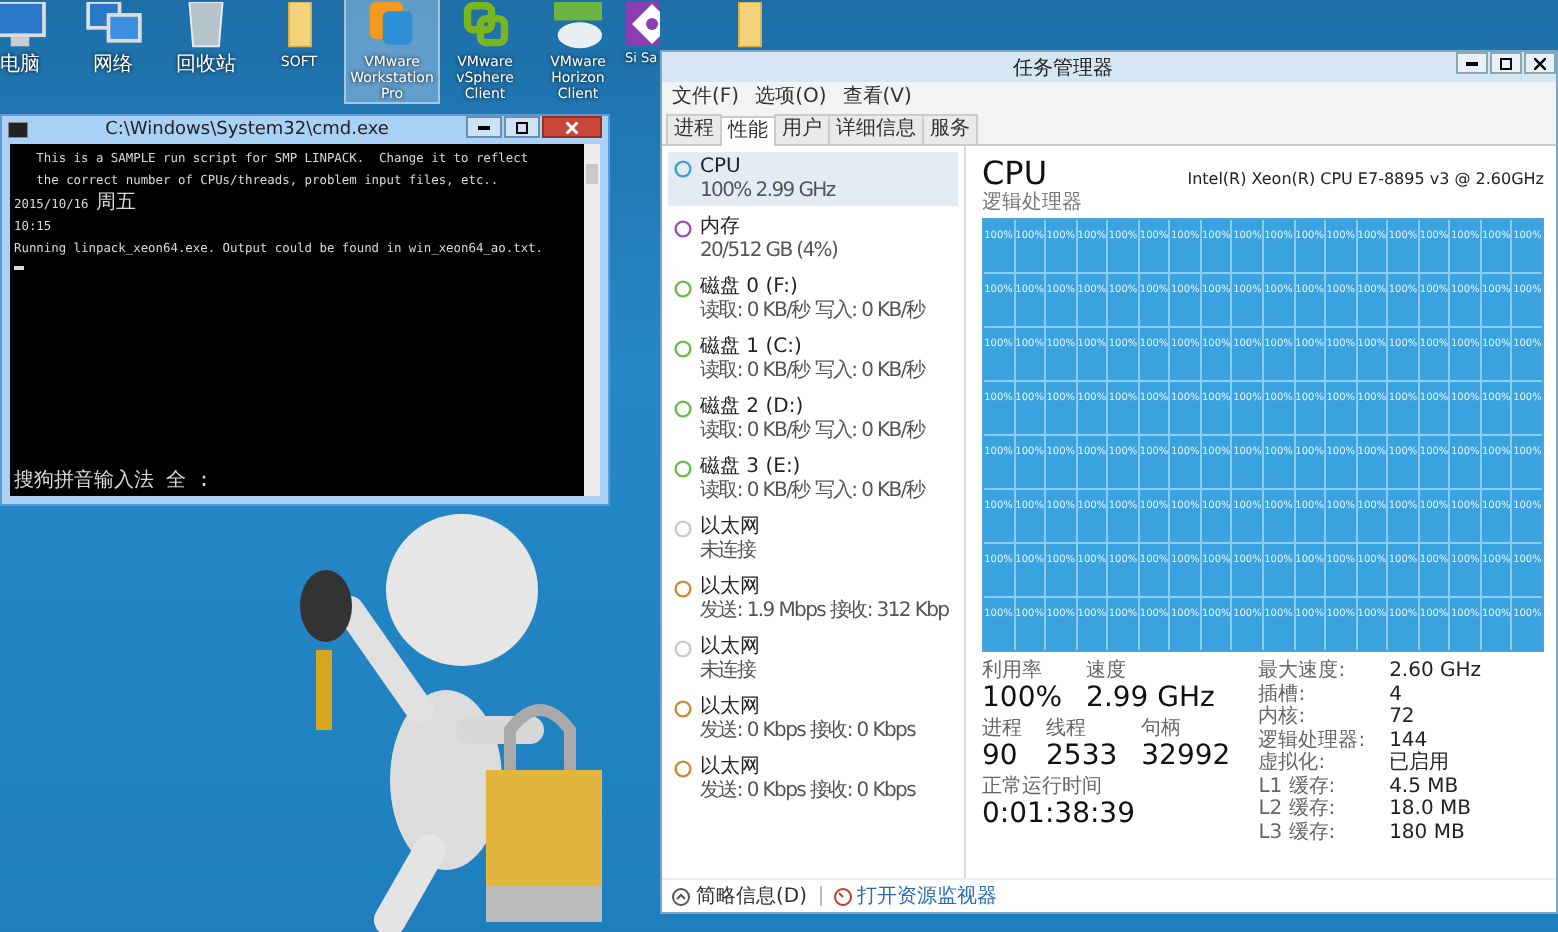 This screenshot has width=1558, height=932. What do you see at coordinates (1043, 787) in the screenshot?
I see `stat-label: 正常运行时间` at bounding box center [1043, 787].